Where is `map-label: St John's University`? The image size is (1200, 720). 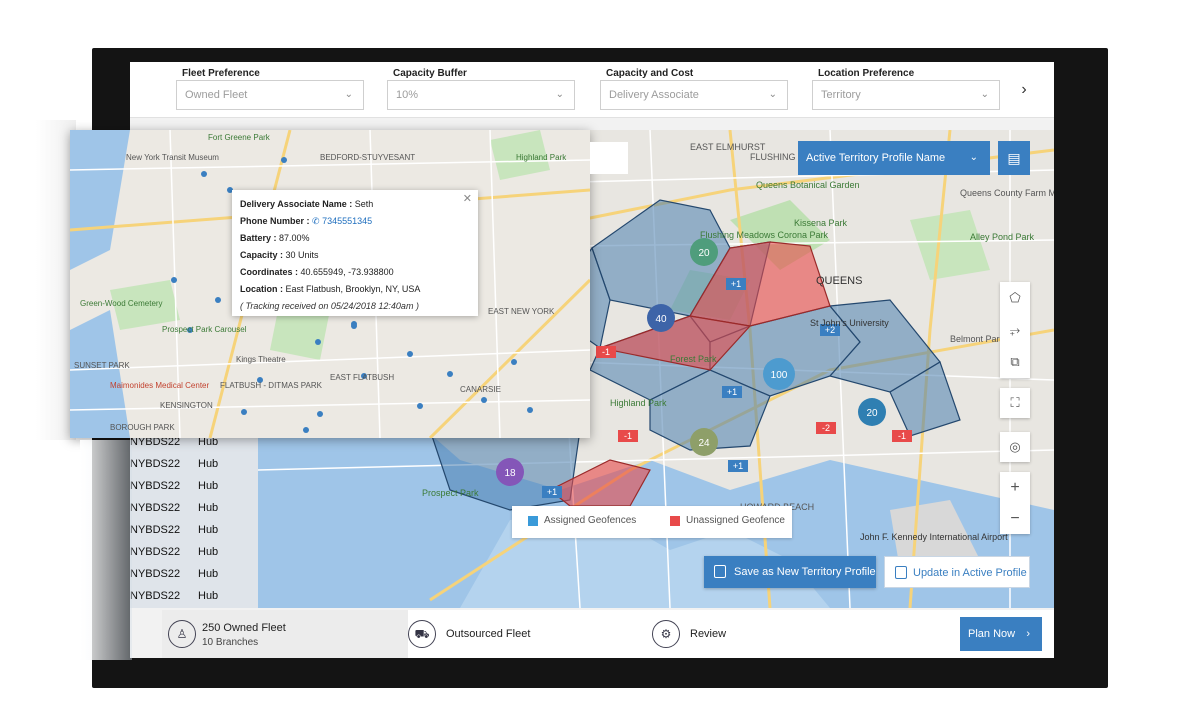 map-label: St John's University is located at coordinates (849, 323).